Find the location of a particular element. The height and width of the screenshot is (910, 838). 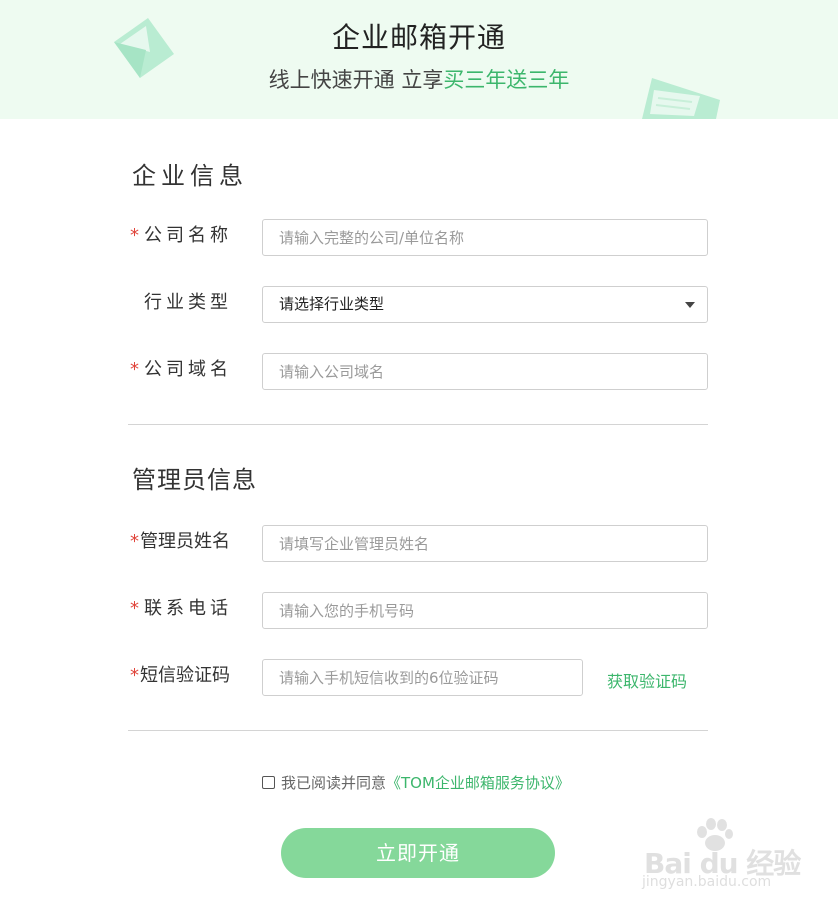

agreement-link: 《TOM企业邮箱服务协议》 is located at coordinates (478, 782).